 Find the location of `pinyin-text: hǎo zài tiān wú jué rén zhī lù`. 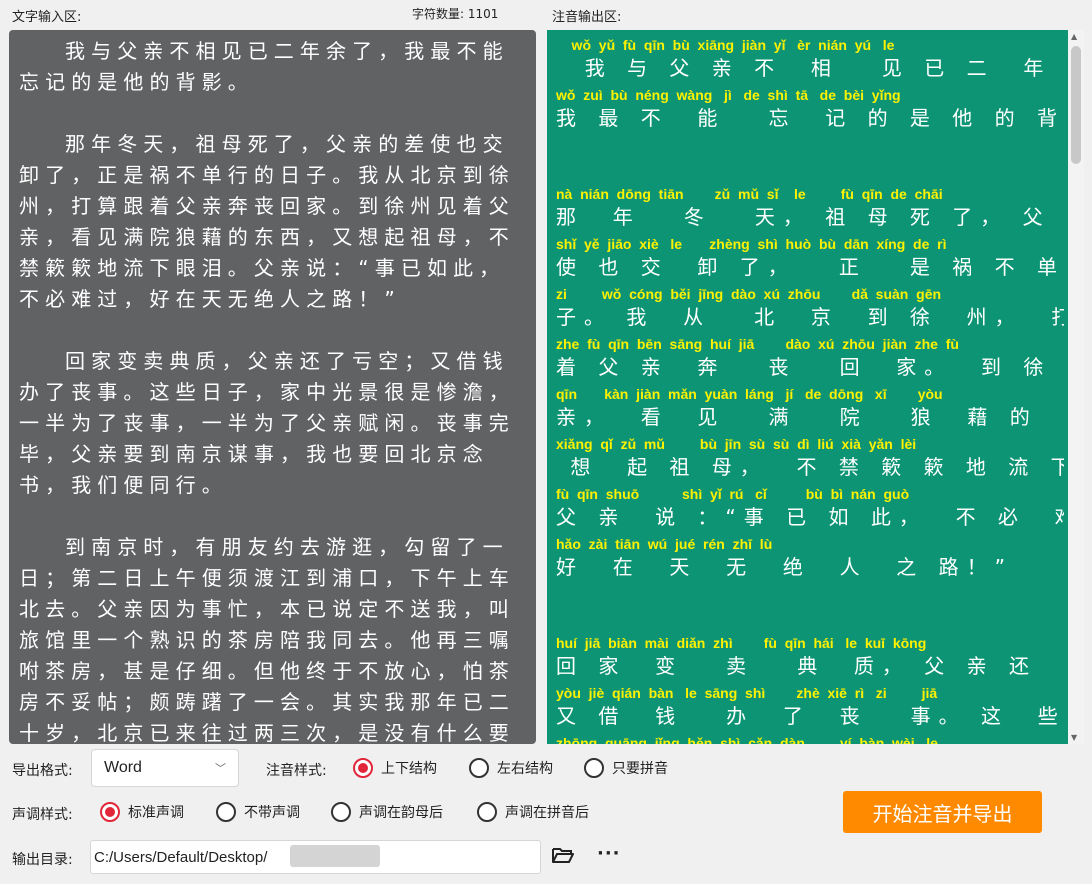

pinyin-text: hǎo zài tiān wú jué rén zhī lù is located at coordinates (664, 544).